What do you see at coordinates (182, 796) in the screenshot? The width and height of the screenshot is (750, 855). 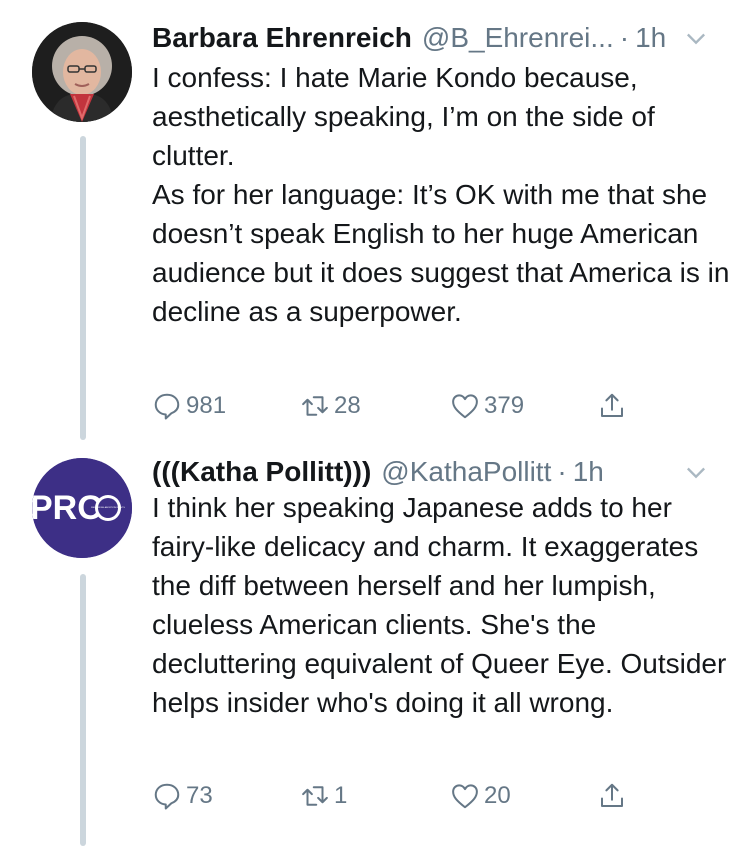 I see `reply-button: 73` at bounding box center [182, 796].